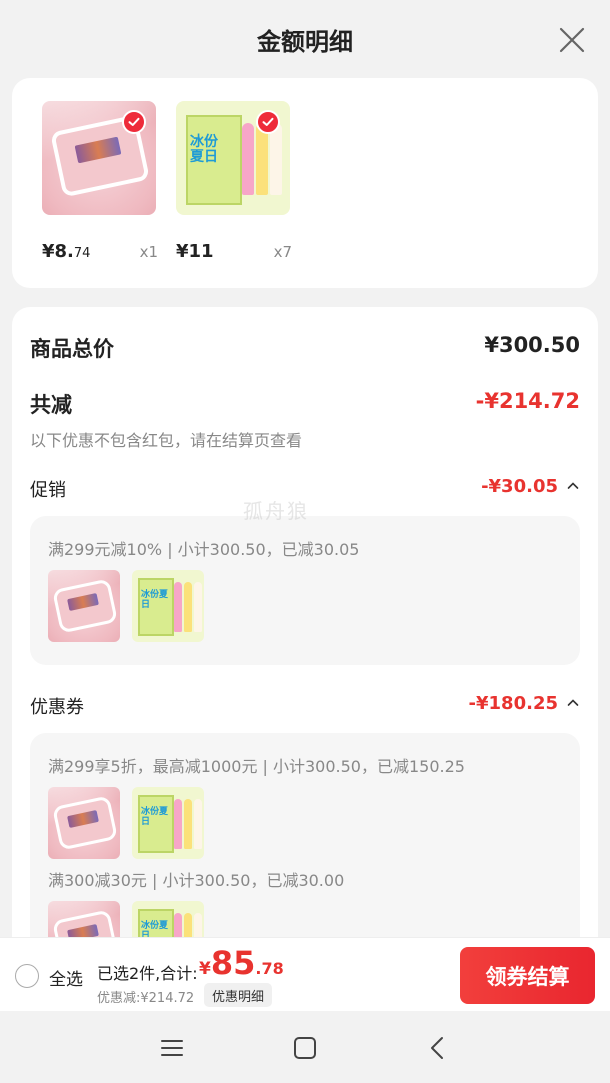 This screenshot has width=610, height=1083. Describe the element at coordinates (572, 40) in the screenshot. I see `close-icon` at that location.